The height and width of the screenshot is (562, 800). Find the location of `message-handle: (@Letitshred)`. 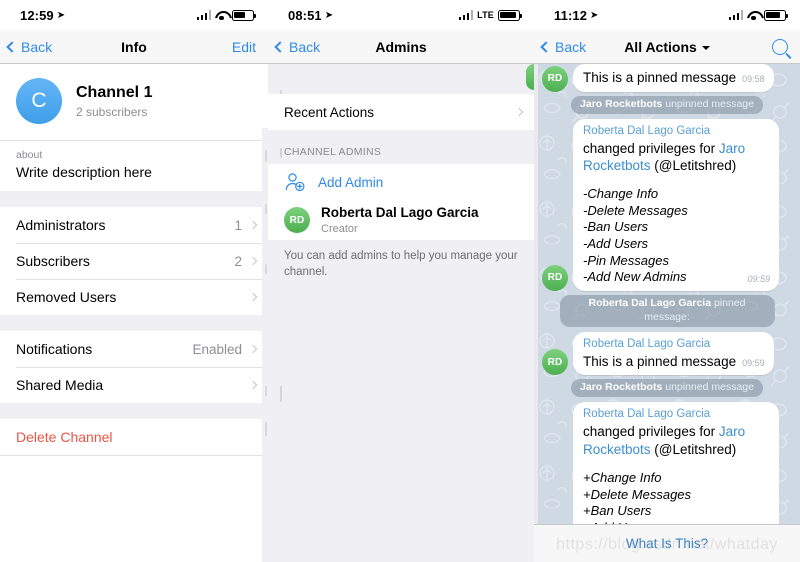

message-handle: (@Letitshred) is located at coordinates (693, 166).